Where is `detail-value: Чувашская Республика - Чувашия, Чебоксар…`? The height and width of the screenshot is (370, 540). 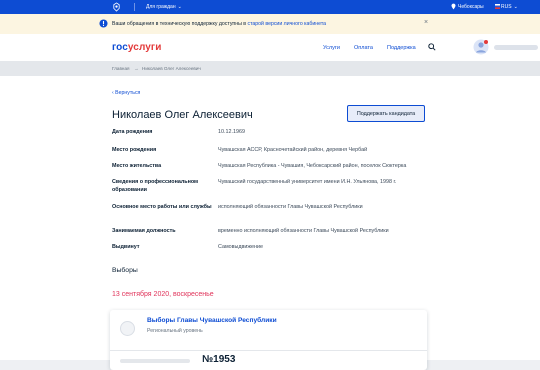
detail-value: Чувашская Республика - Чувашия, Чебоксар… is located at coordinates (312, 166).